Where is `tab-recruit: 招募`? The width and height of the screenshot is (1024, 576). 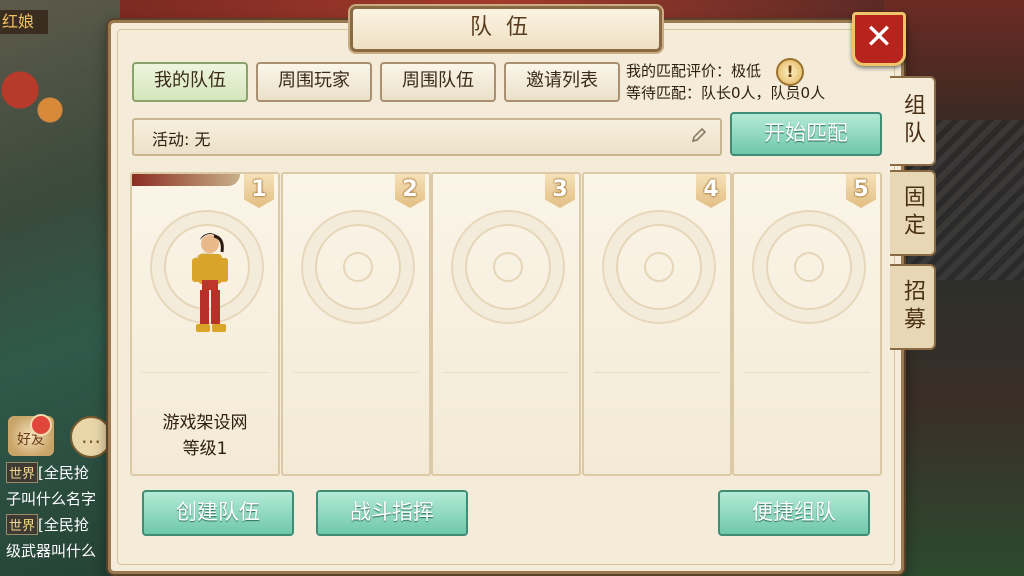
tab-recruit: 招募 is located at coordinates (913, 307).